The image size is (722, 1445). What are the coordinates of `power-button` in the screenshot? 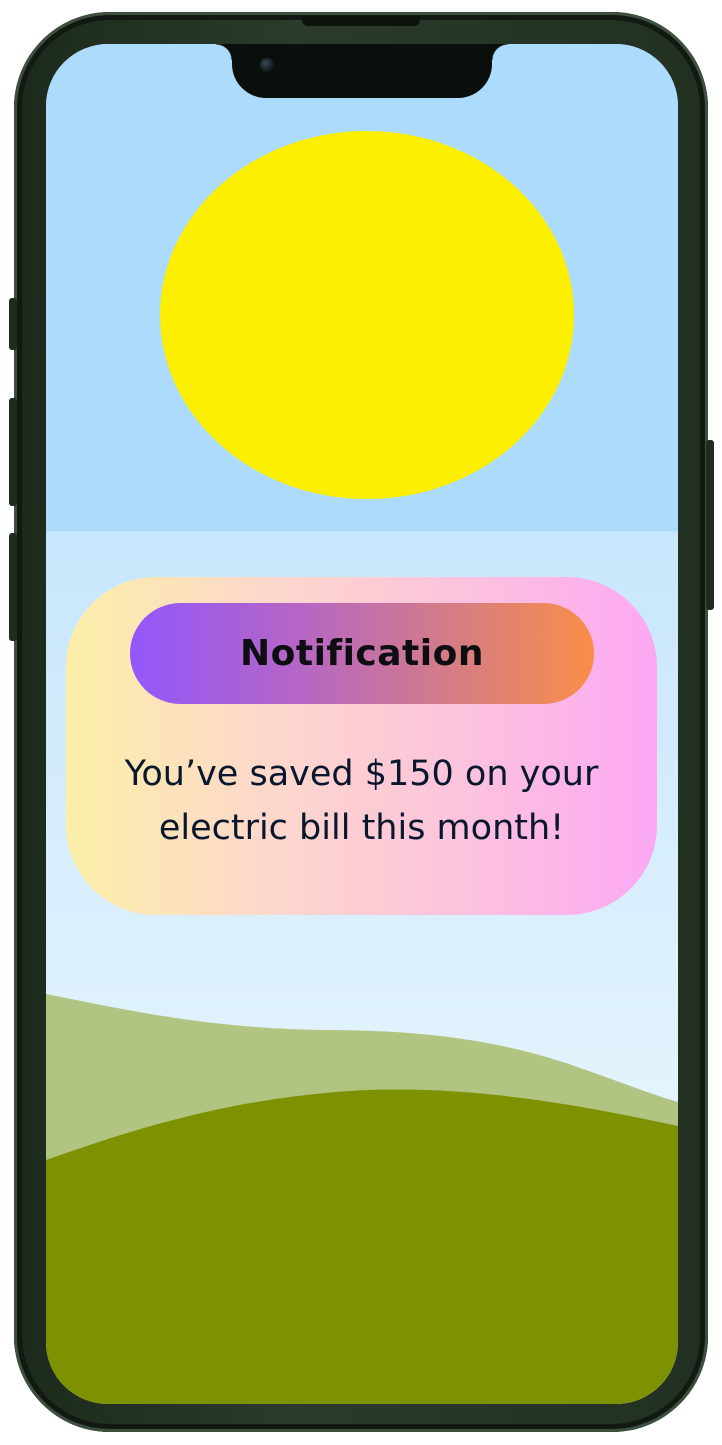 It's located at (710, 525).